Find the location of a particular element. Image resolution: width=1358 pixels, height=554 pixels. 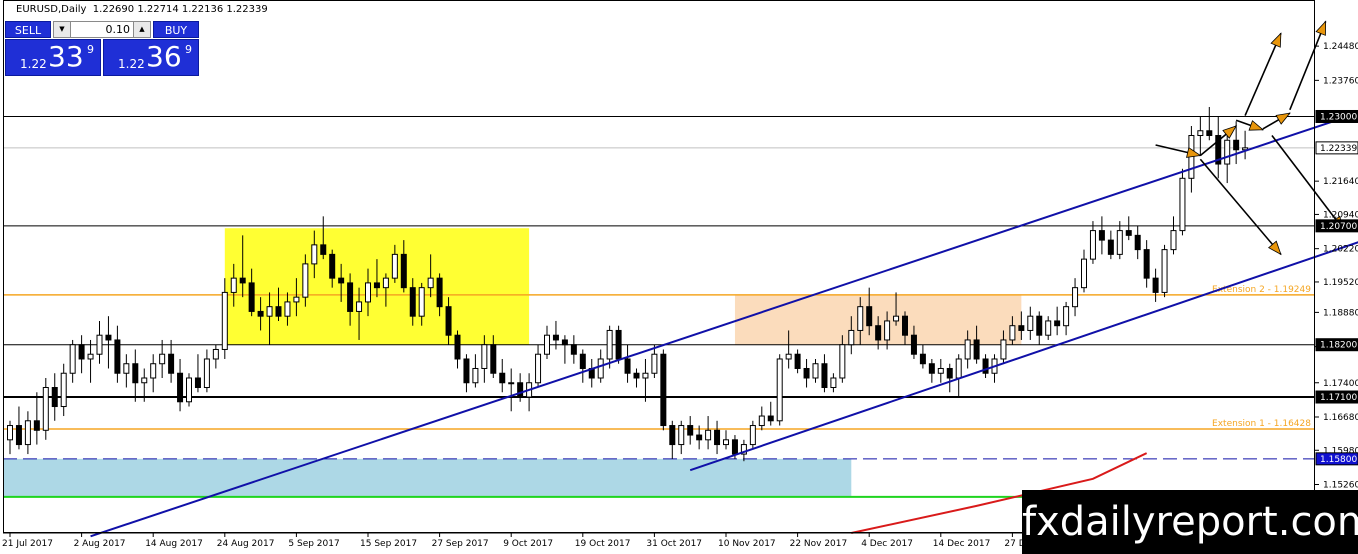

bid-price-button: 1.22 33 9 is located at coordinates (53, 57).